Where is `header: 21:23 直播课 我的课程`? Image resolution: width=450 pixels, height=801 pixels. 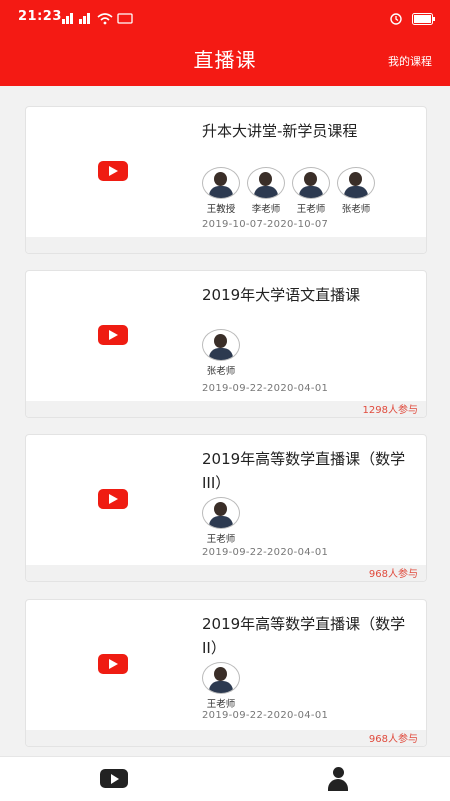 header: 21:23 直播课 我的课程 is located at coordinates (225, 43).